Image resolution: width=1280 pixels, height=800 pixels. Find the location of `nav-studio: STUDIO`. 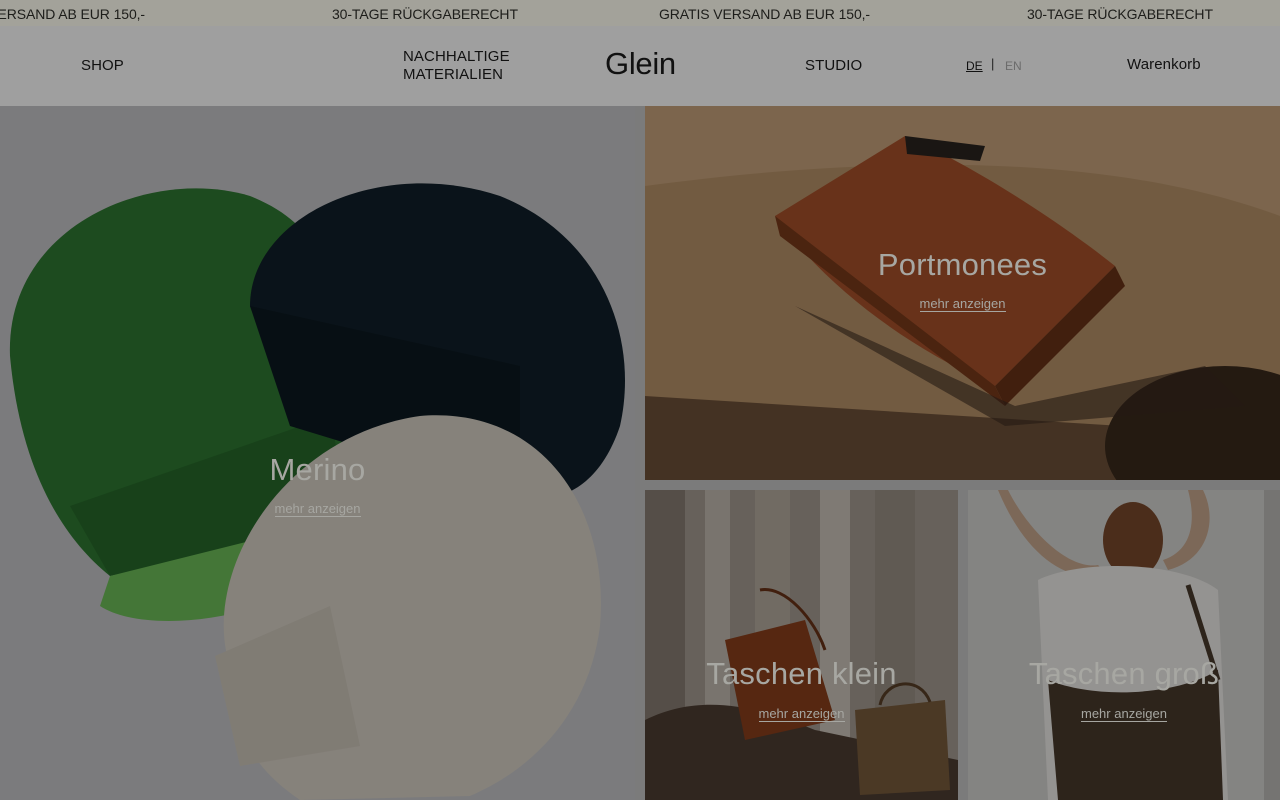

nav-studio: STUDIO is located at coordinates (833, 66).